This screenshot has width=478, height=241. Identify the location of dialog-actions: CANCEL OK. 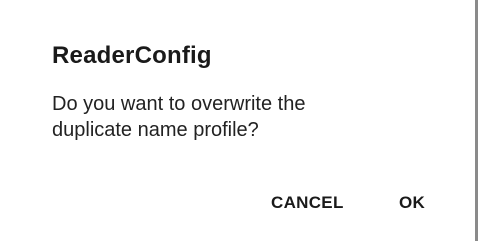
(237, 204).